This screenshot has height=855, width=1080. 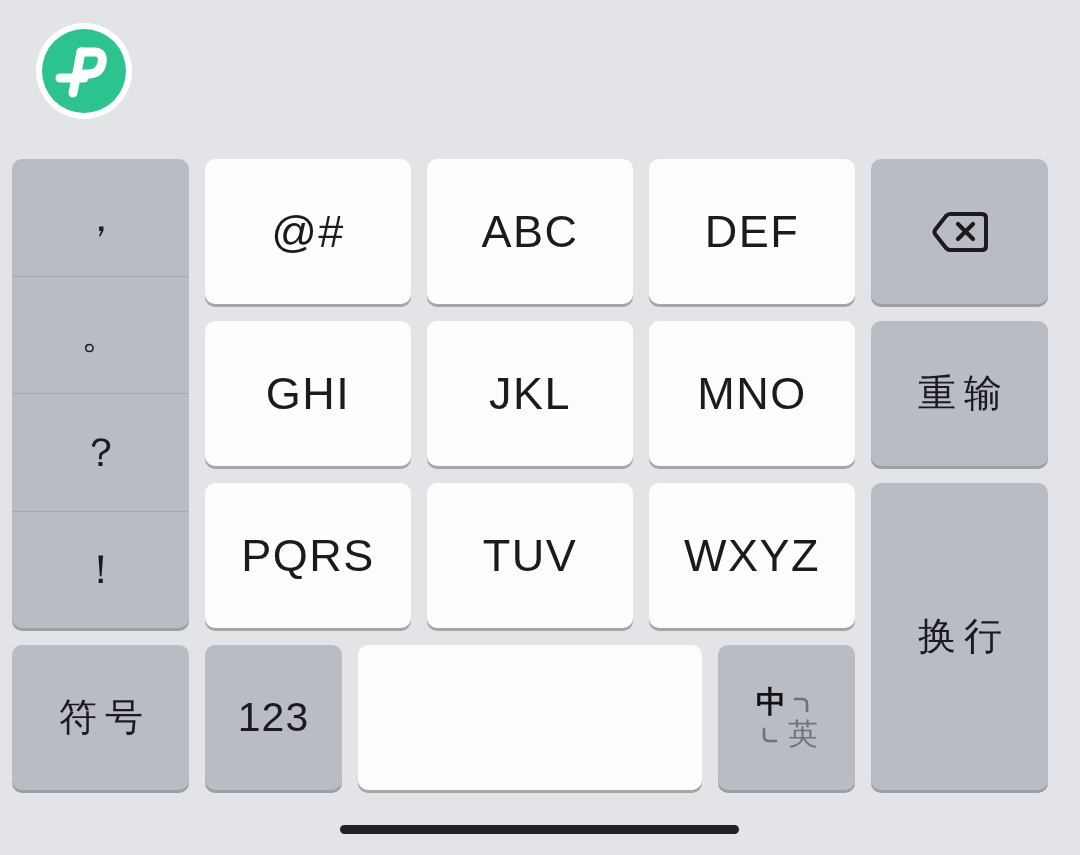 I want to click on language-option: 中, so click(x=770, y=701).